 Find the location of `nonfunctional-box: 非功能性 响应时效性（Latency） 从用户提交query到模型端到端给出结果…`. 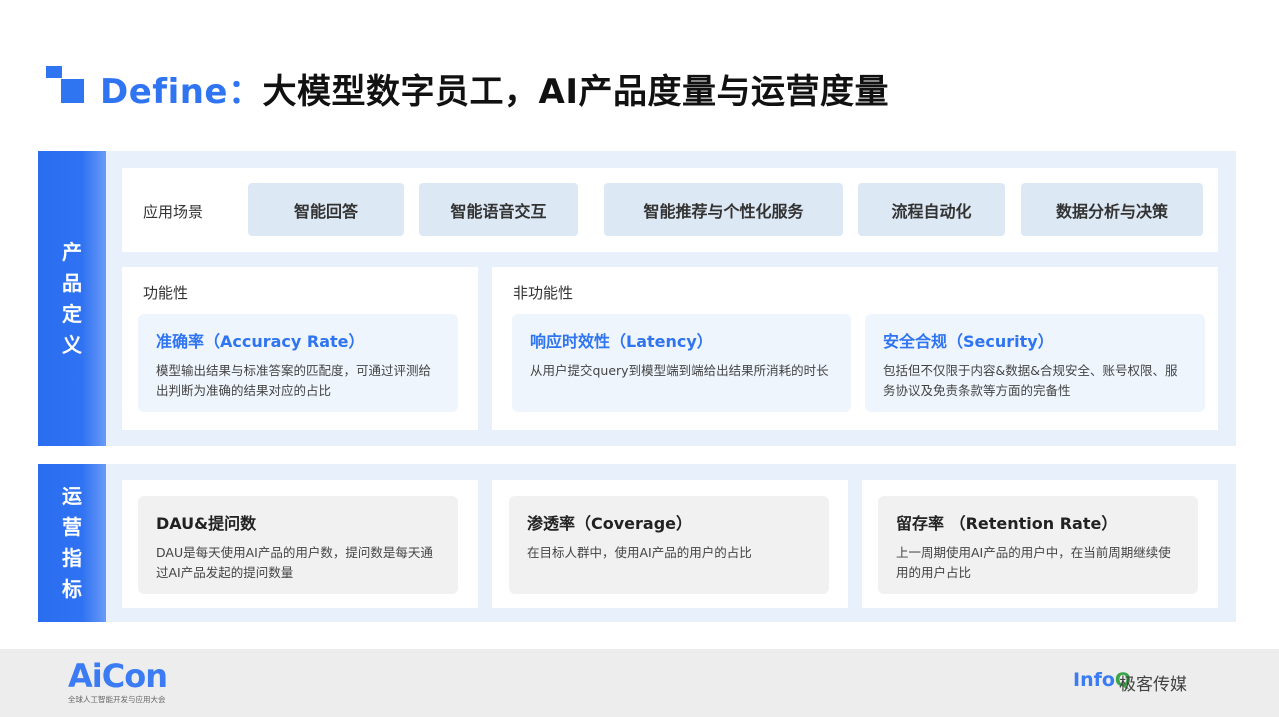

nonfunctional-box: 非功能性 响应时效性（Latency） 从用户提交query到模型端到端给出结果… is located at coordinates (855, 348).